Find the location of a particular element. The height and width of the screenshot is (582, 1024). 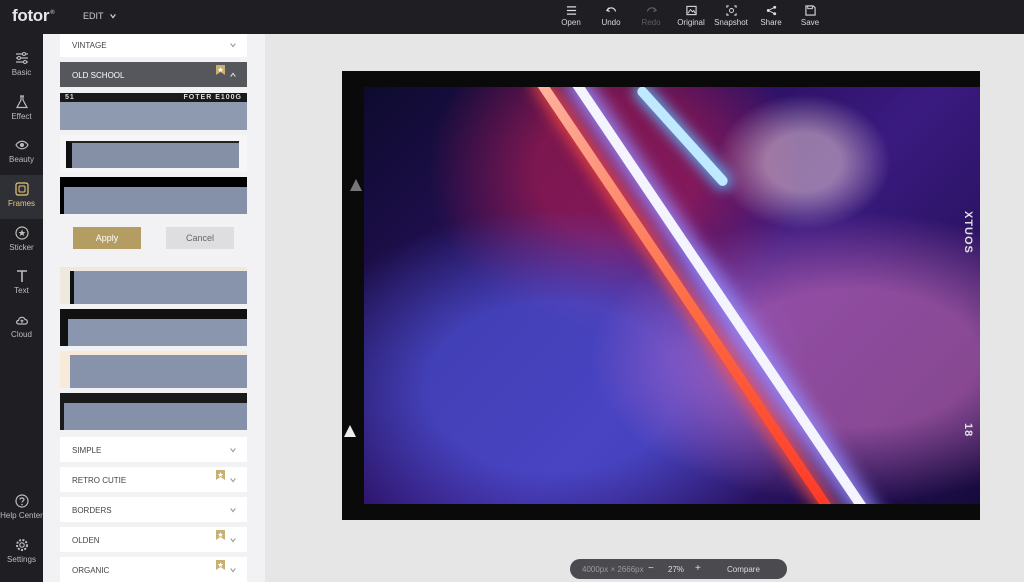

category-label: RETRO CUTIE is located at coordinates (99, 480).